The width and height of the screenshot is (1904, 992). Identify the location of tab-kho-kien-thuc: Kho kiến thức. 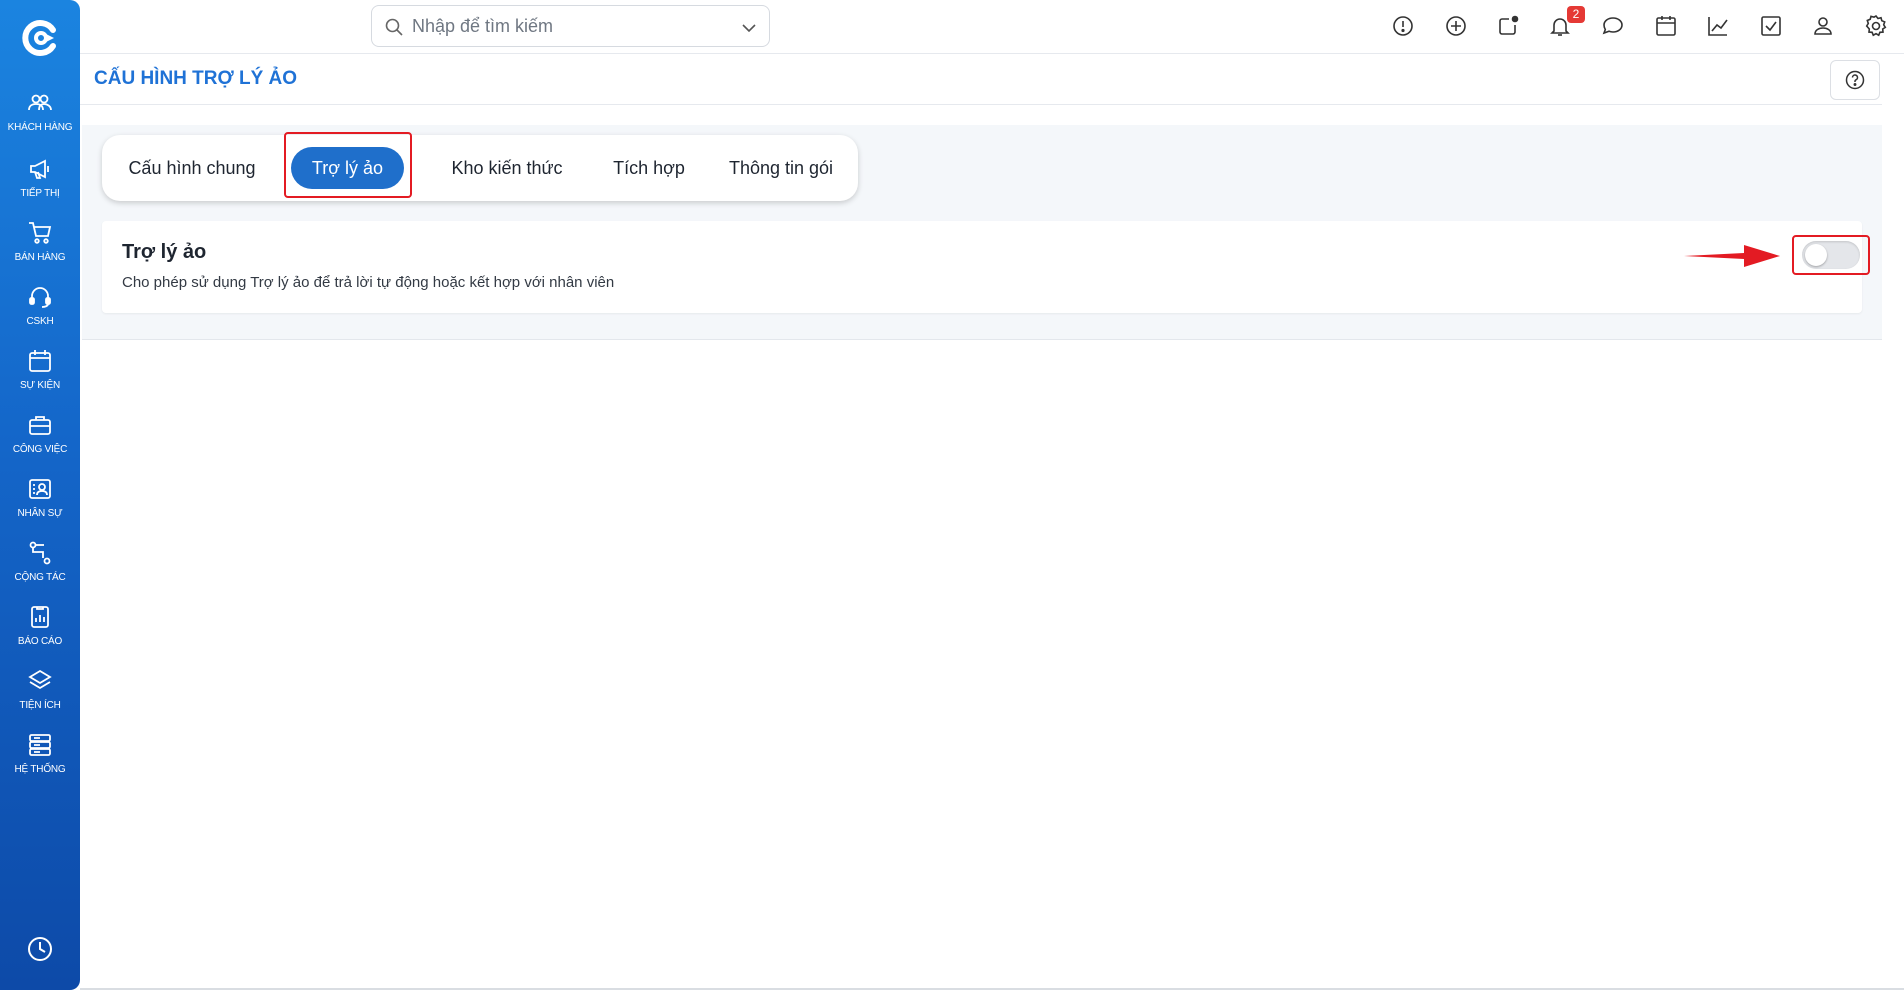
(507, 168).